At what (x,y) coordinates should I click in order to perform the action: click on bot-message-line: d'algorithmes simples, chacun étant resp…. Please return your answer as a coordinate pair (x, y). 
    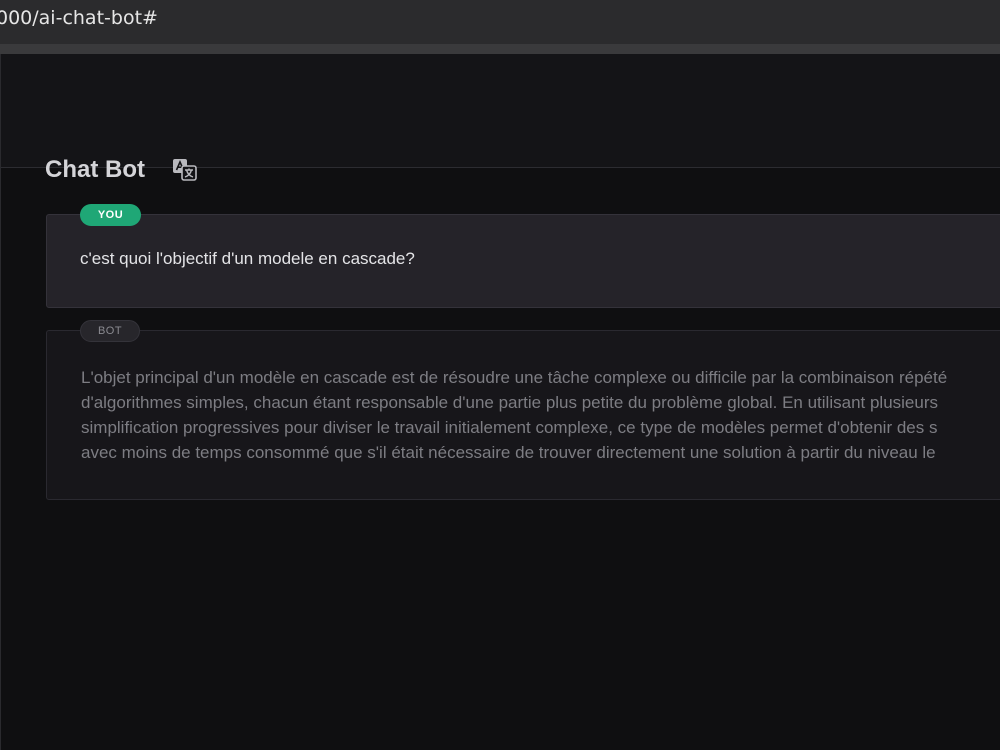
    Looking at the image, I should click on (509, 402).